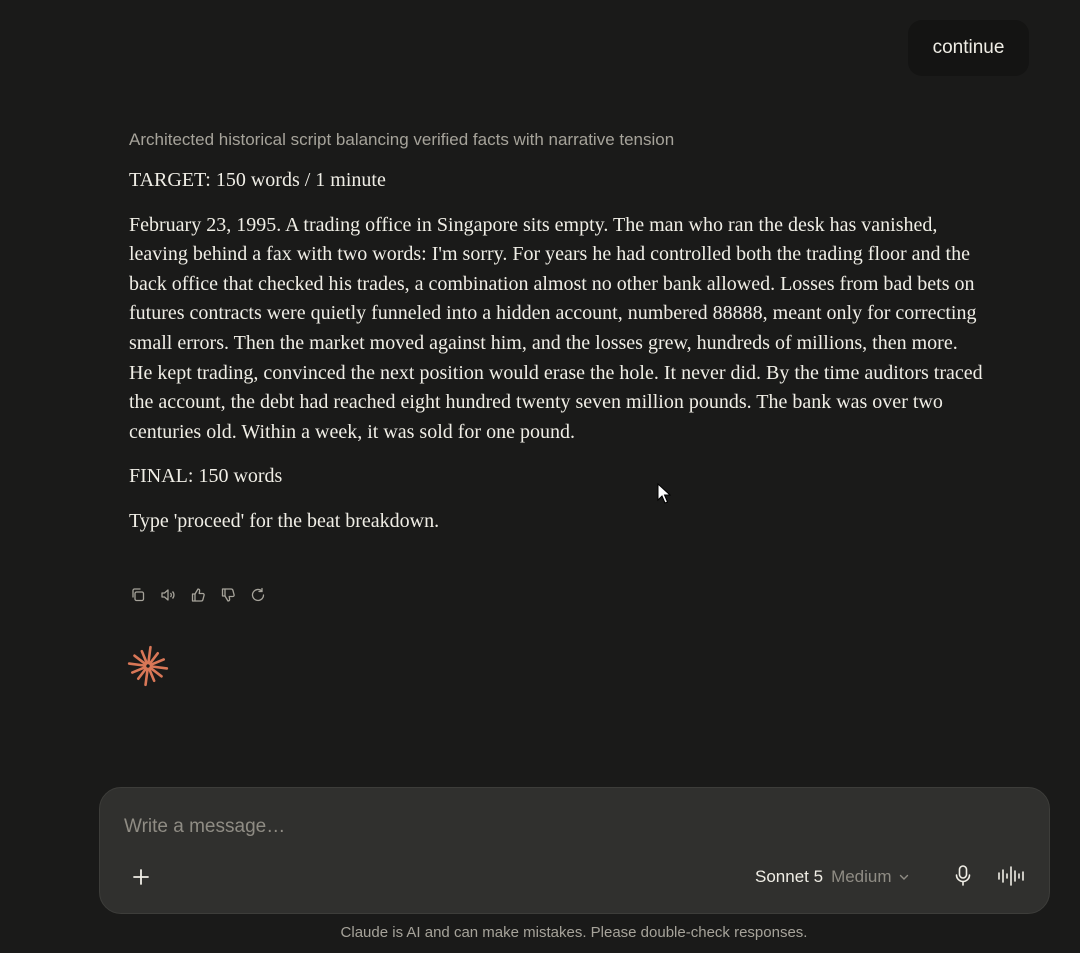  What do you see at coordinates (903, 877) in the screenshot?
I see `chevron-down-icon` at bounding box center [903, 877].